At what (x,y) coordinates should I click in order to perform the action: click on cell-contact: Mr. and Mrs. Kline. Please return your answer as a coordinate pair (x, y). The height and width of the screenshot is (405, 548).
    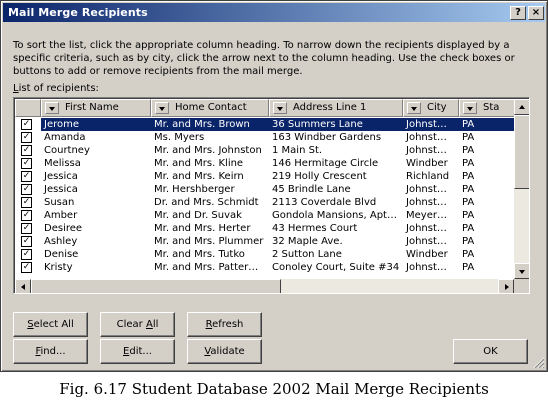
    Looking at the image, I should click on (199, 163).